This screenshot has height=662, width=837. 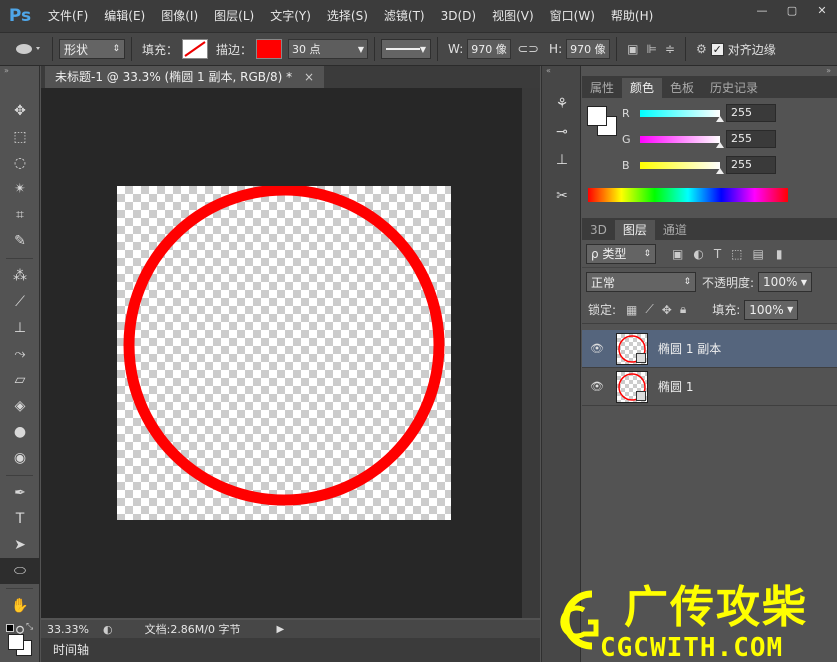 I want to click on brush-presets-panel-icon: ⊸, so click(x=562, y=132).